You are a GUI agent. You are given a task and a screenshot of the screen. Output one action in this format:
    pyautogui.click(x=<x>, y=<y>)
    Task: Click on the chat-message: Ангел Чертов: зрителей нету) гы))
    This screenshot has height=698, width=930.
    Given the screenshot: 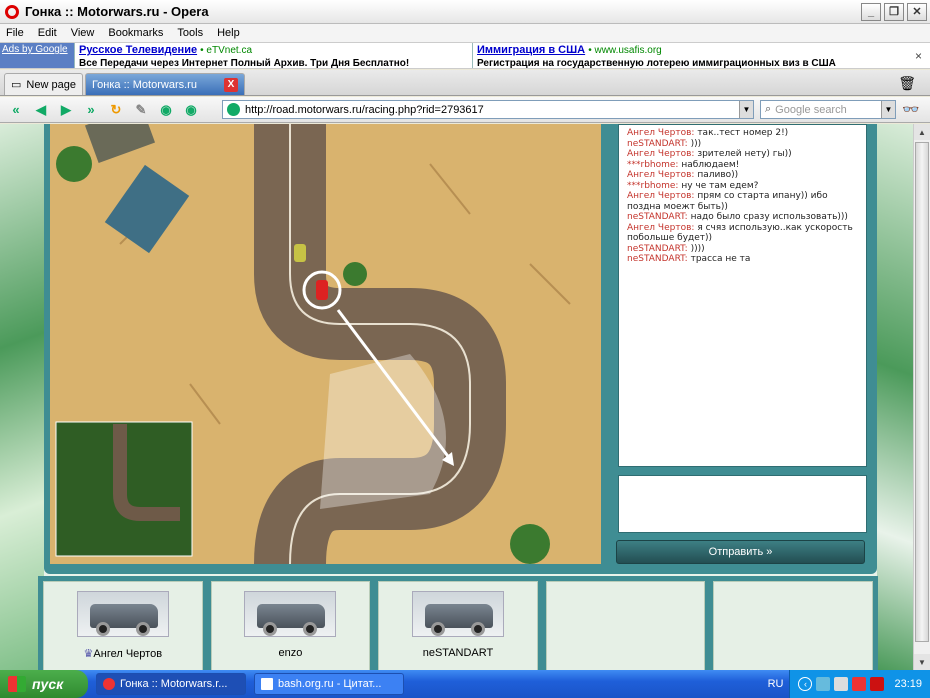 What is the action you would take?
    pyautogui.click(x=742, y=154)
    